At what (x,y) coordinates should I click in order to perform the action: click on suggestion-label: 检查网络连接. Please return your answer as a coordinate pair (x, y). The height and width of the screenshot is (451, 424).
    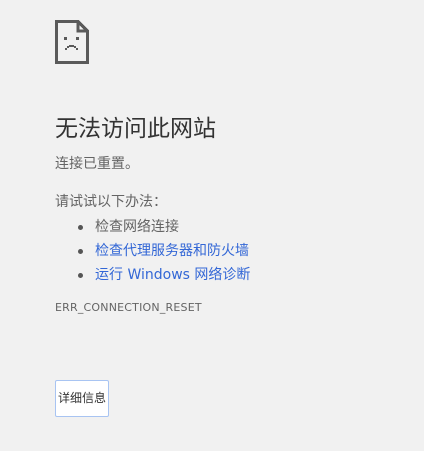
    Looking at the image, I should click on (137, 227).